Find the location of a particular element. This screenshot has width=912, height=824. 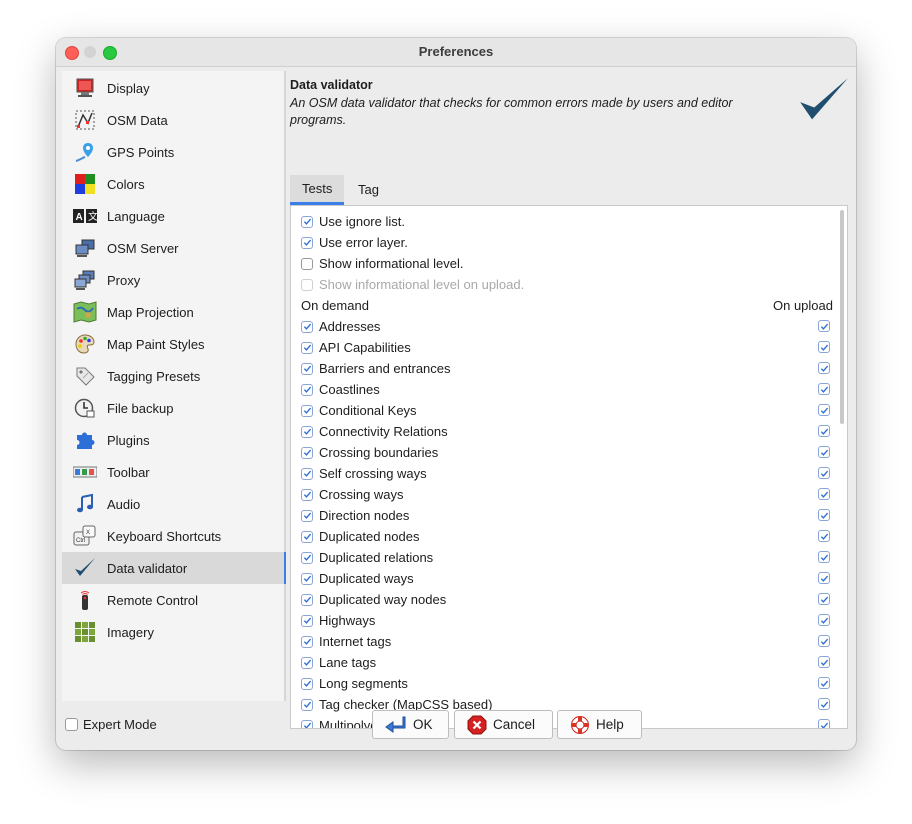

sidebar-item-remote-control: Remote Control is located at coordinates (173, 600).